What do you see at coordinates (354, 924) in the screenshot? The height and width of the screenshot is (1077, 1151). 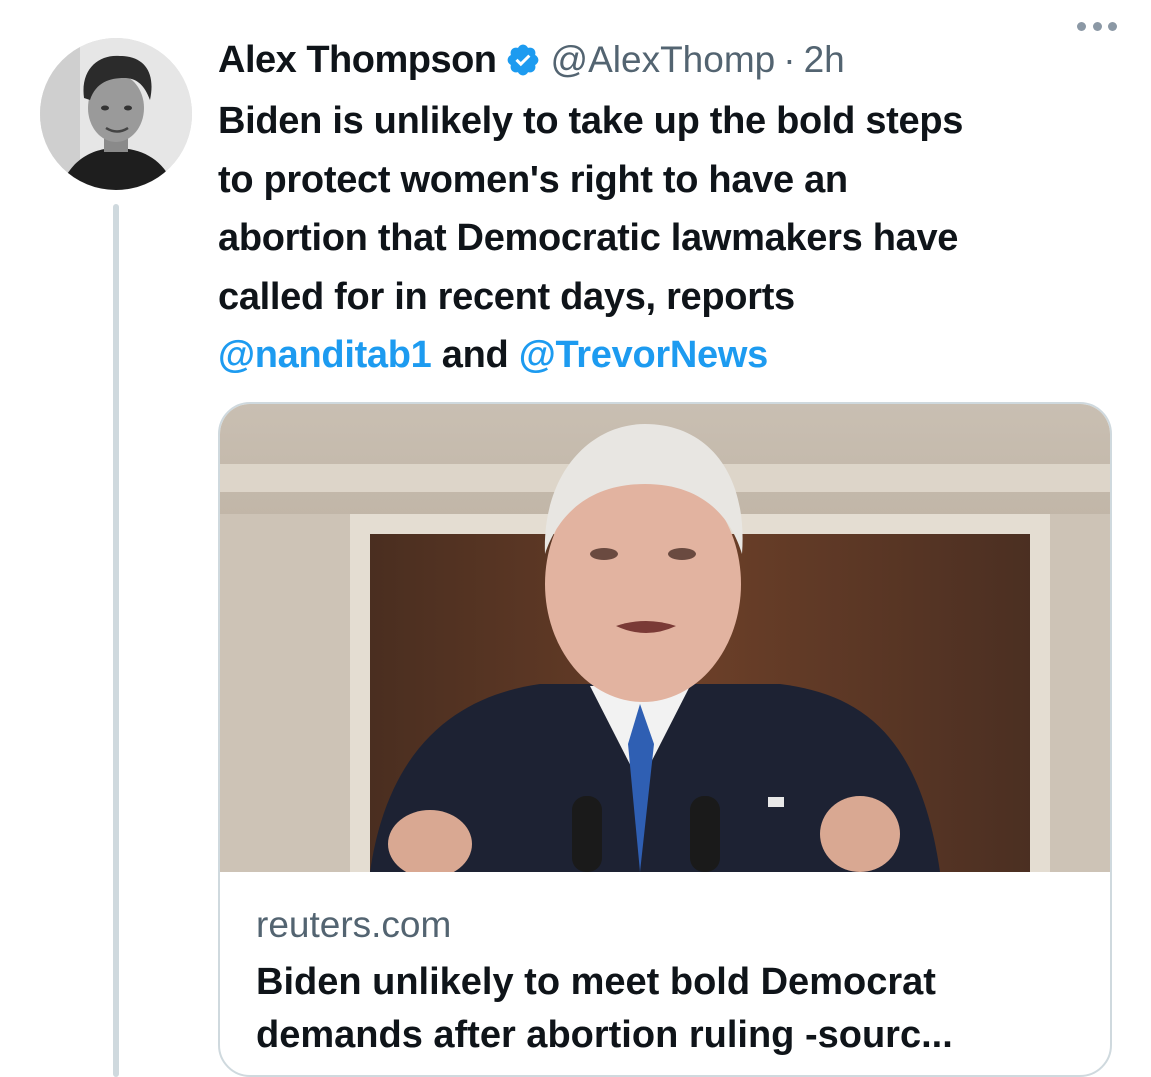 I see `card-domain: reuters.com` at bounding box center [354, 924].